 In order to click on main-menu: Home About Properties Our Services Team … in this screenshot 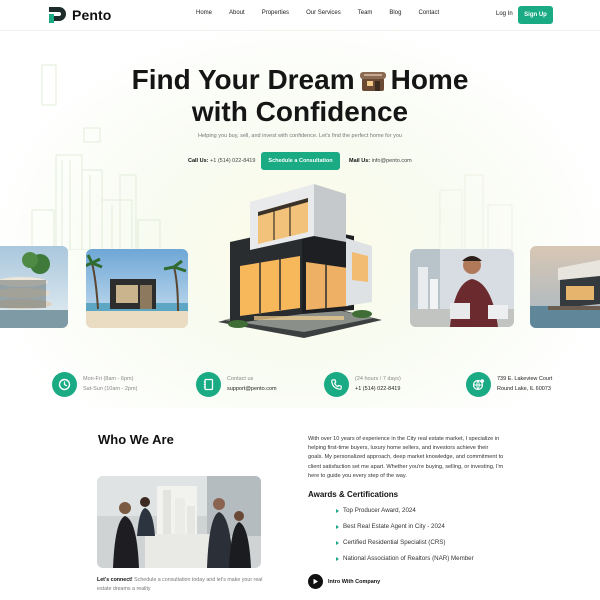, I will do `click(326, 13)`.